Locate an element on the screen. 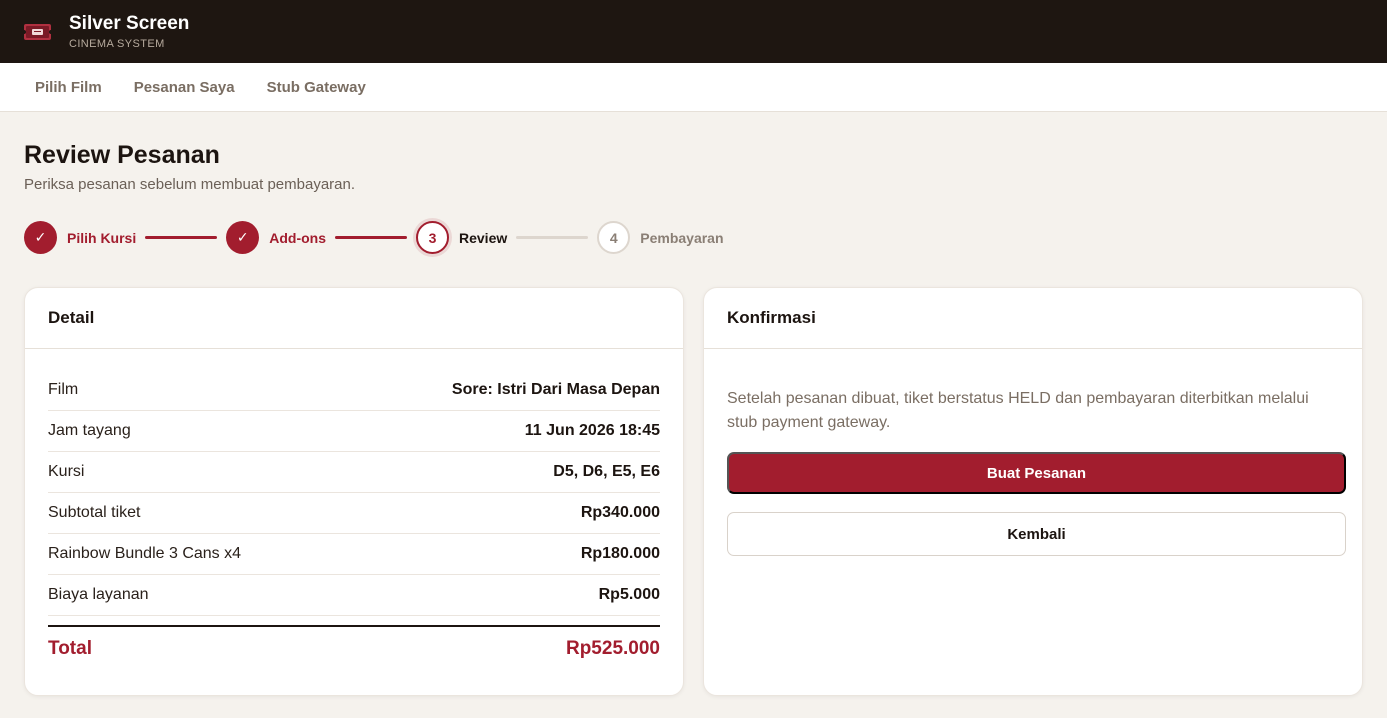 This screenshot has width=1387, height=718. row-value: Sore: Istri Dari Masa Depan is located at coordinates (555, 389).